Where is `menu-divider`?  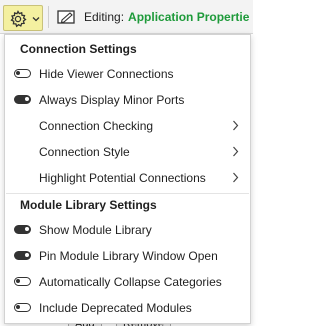
menu-divider is located at coordinates (127, 193).